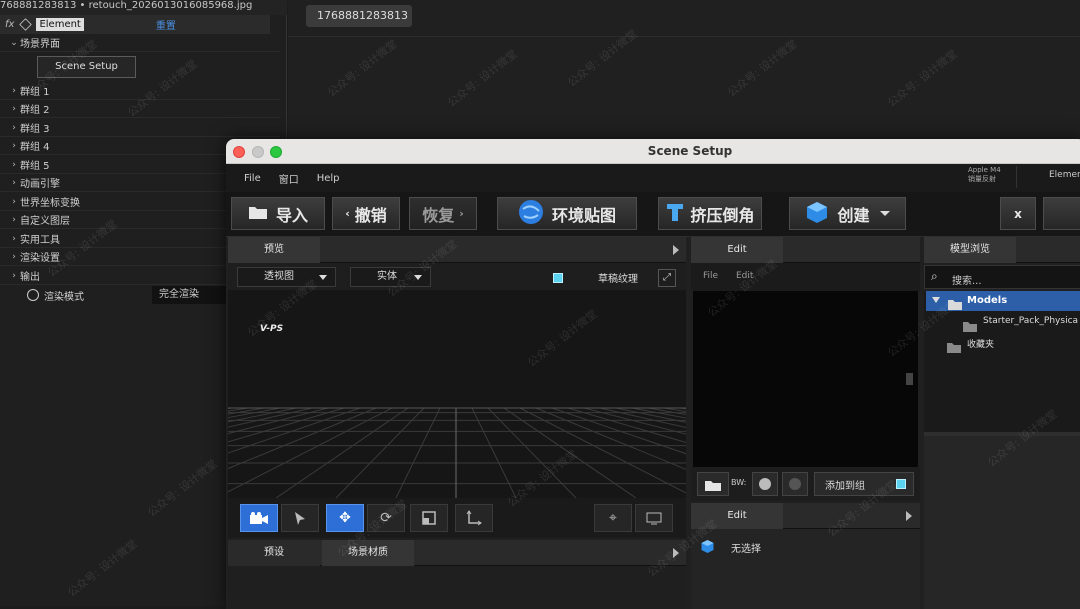 The width and height of the screenshot is (1080, 609). What do you see at coordinates (737, 250) in the screenshot?
I see `tab-edit: Edit` at bounding box center [737, 250].